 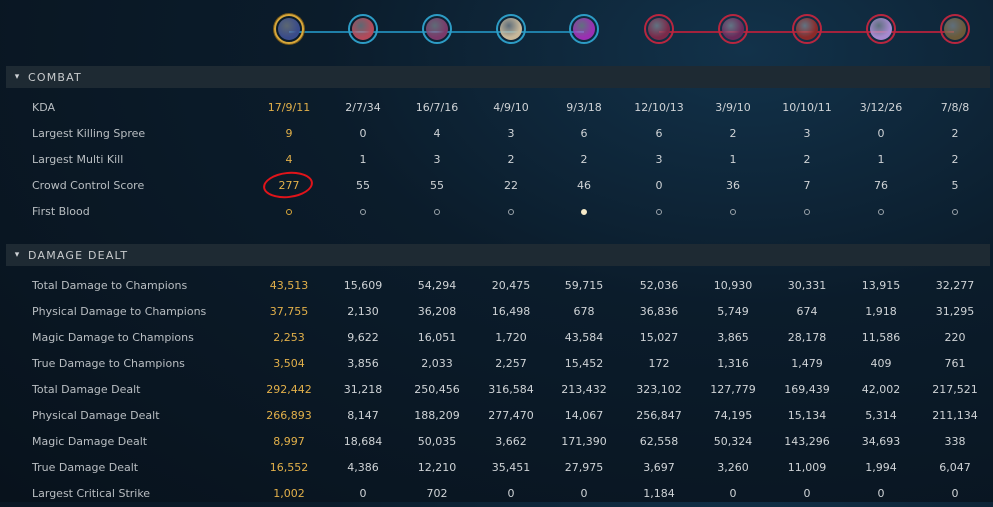 What do you see at coordinates (955, 389) in the screenshot?
I see `stat-value: 217,521` at bounding box center [955, 389].